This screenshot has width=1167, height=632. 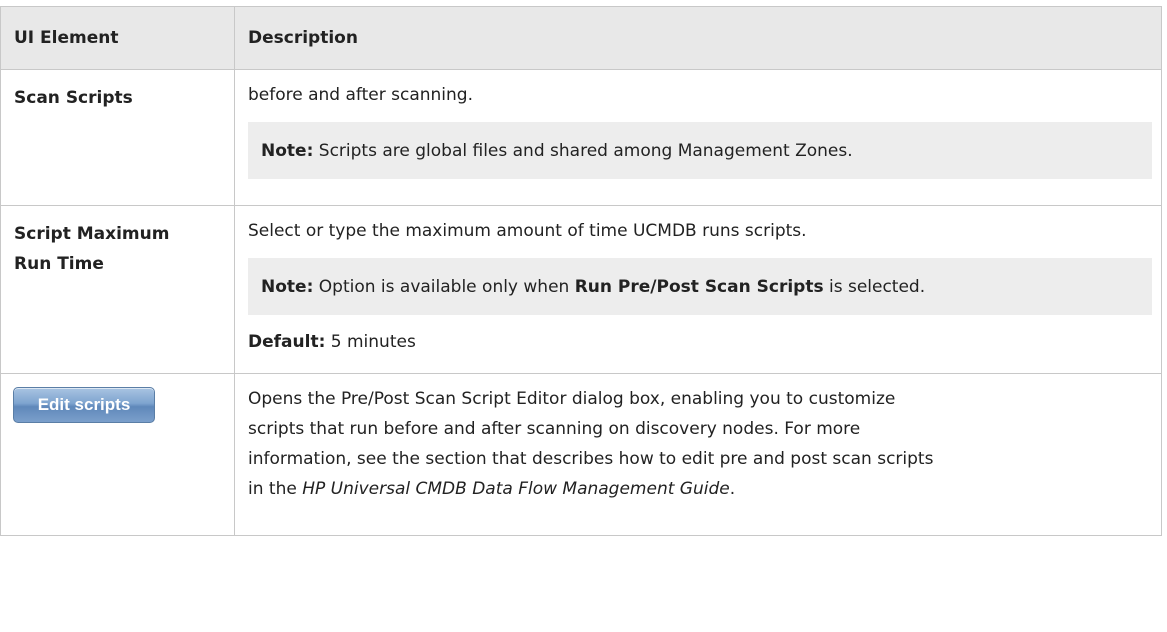 What do you see at coordinates (287, 342) in the screenshot?
I see `default-label: Default:` at bounding box center [287, 342].